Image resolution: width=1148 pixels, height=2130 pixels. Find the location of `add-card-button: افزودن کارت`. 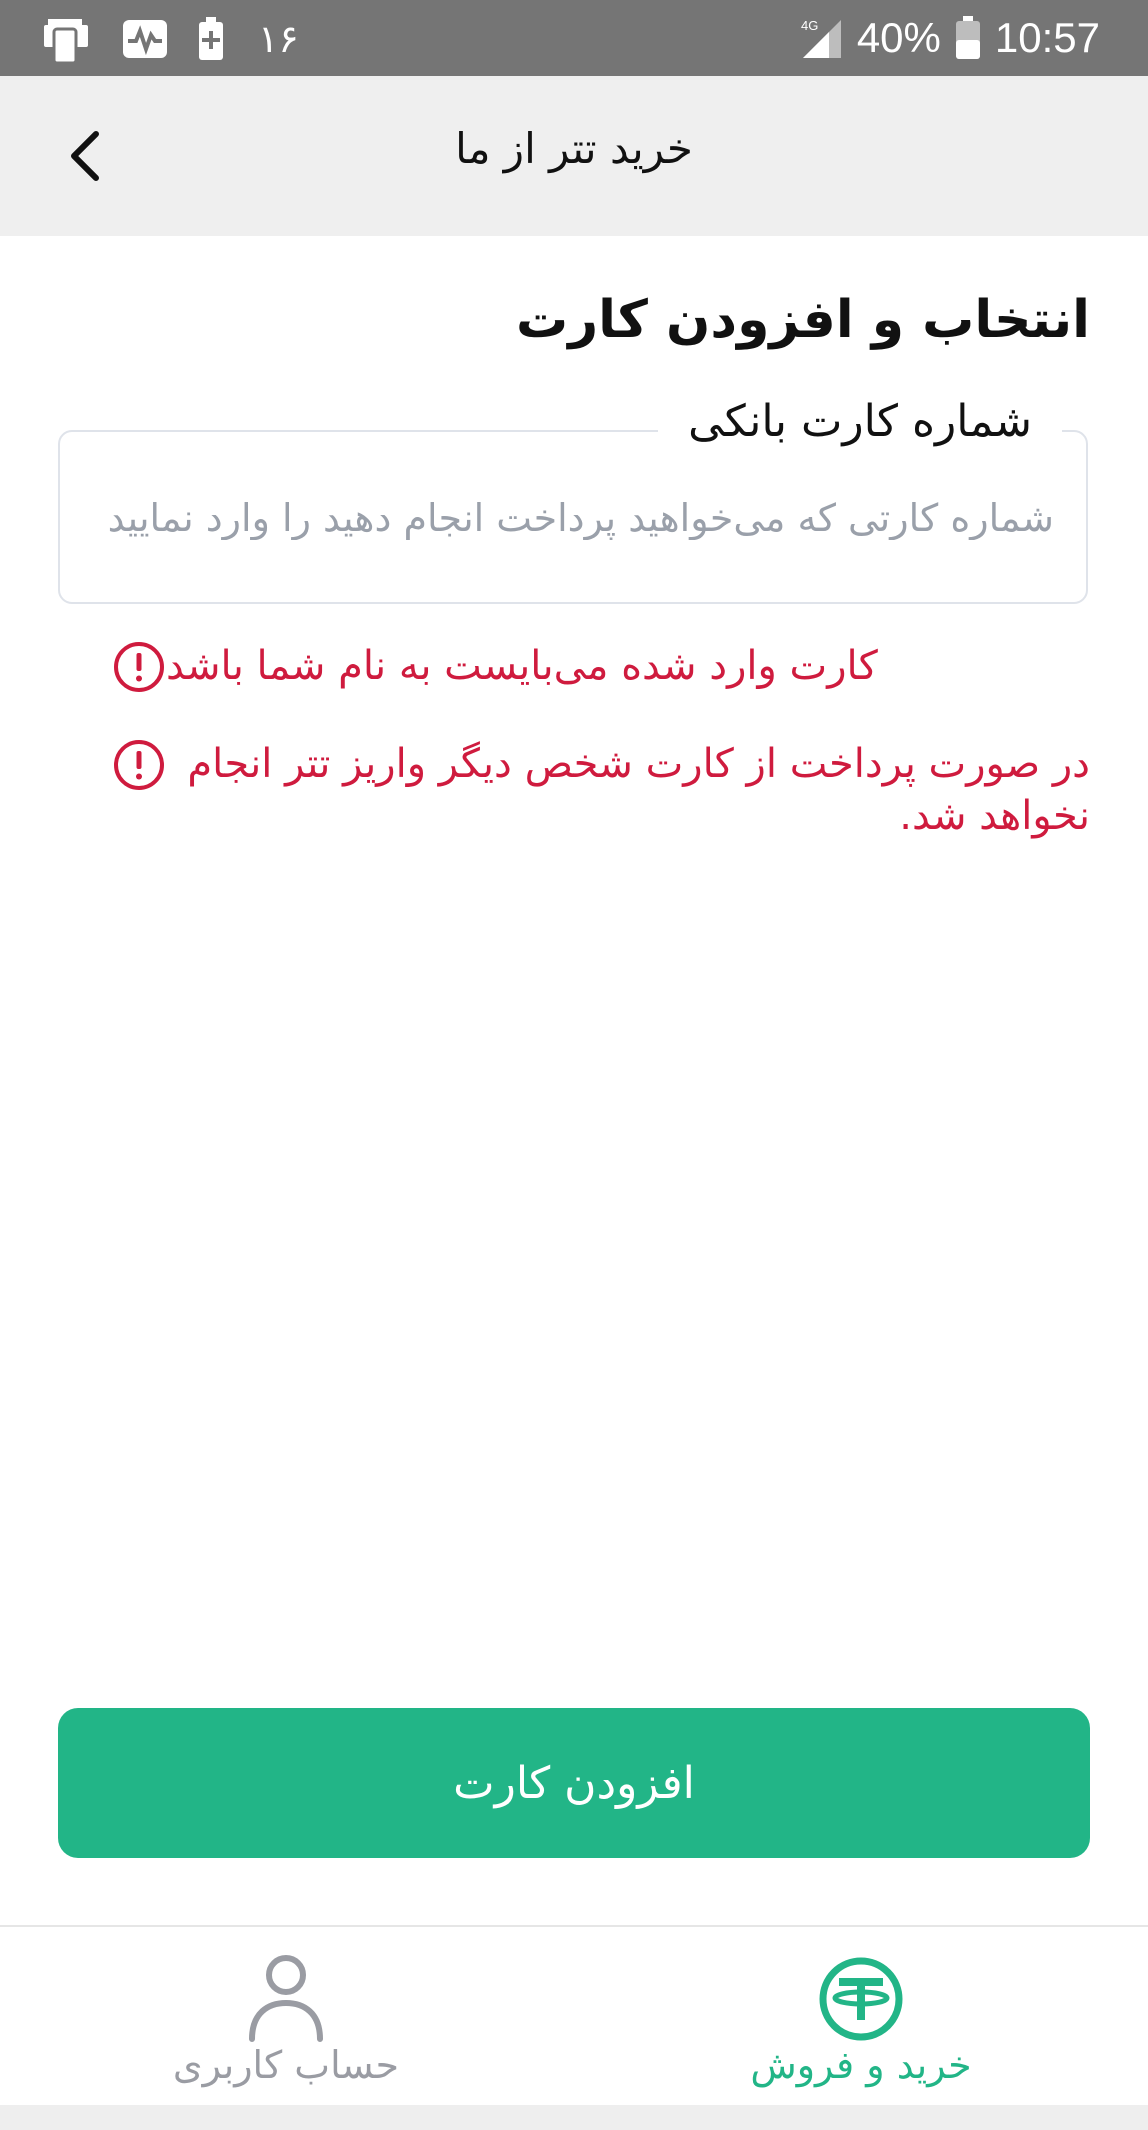

add-card-button: افزودن کارت is located at coordinates (574, 1783).